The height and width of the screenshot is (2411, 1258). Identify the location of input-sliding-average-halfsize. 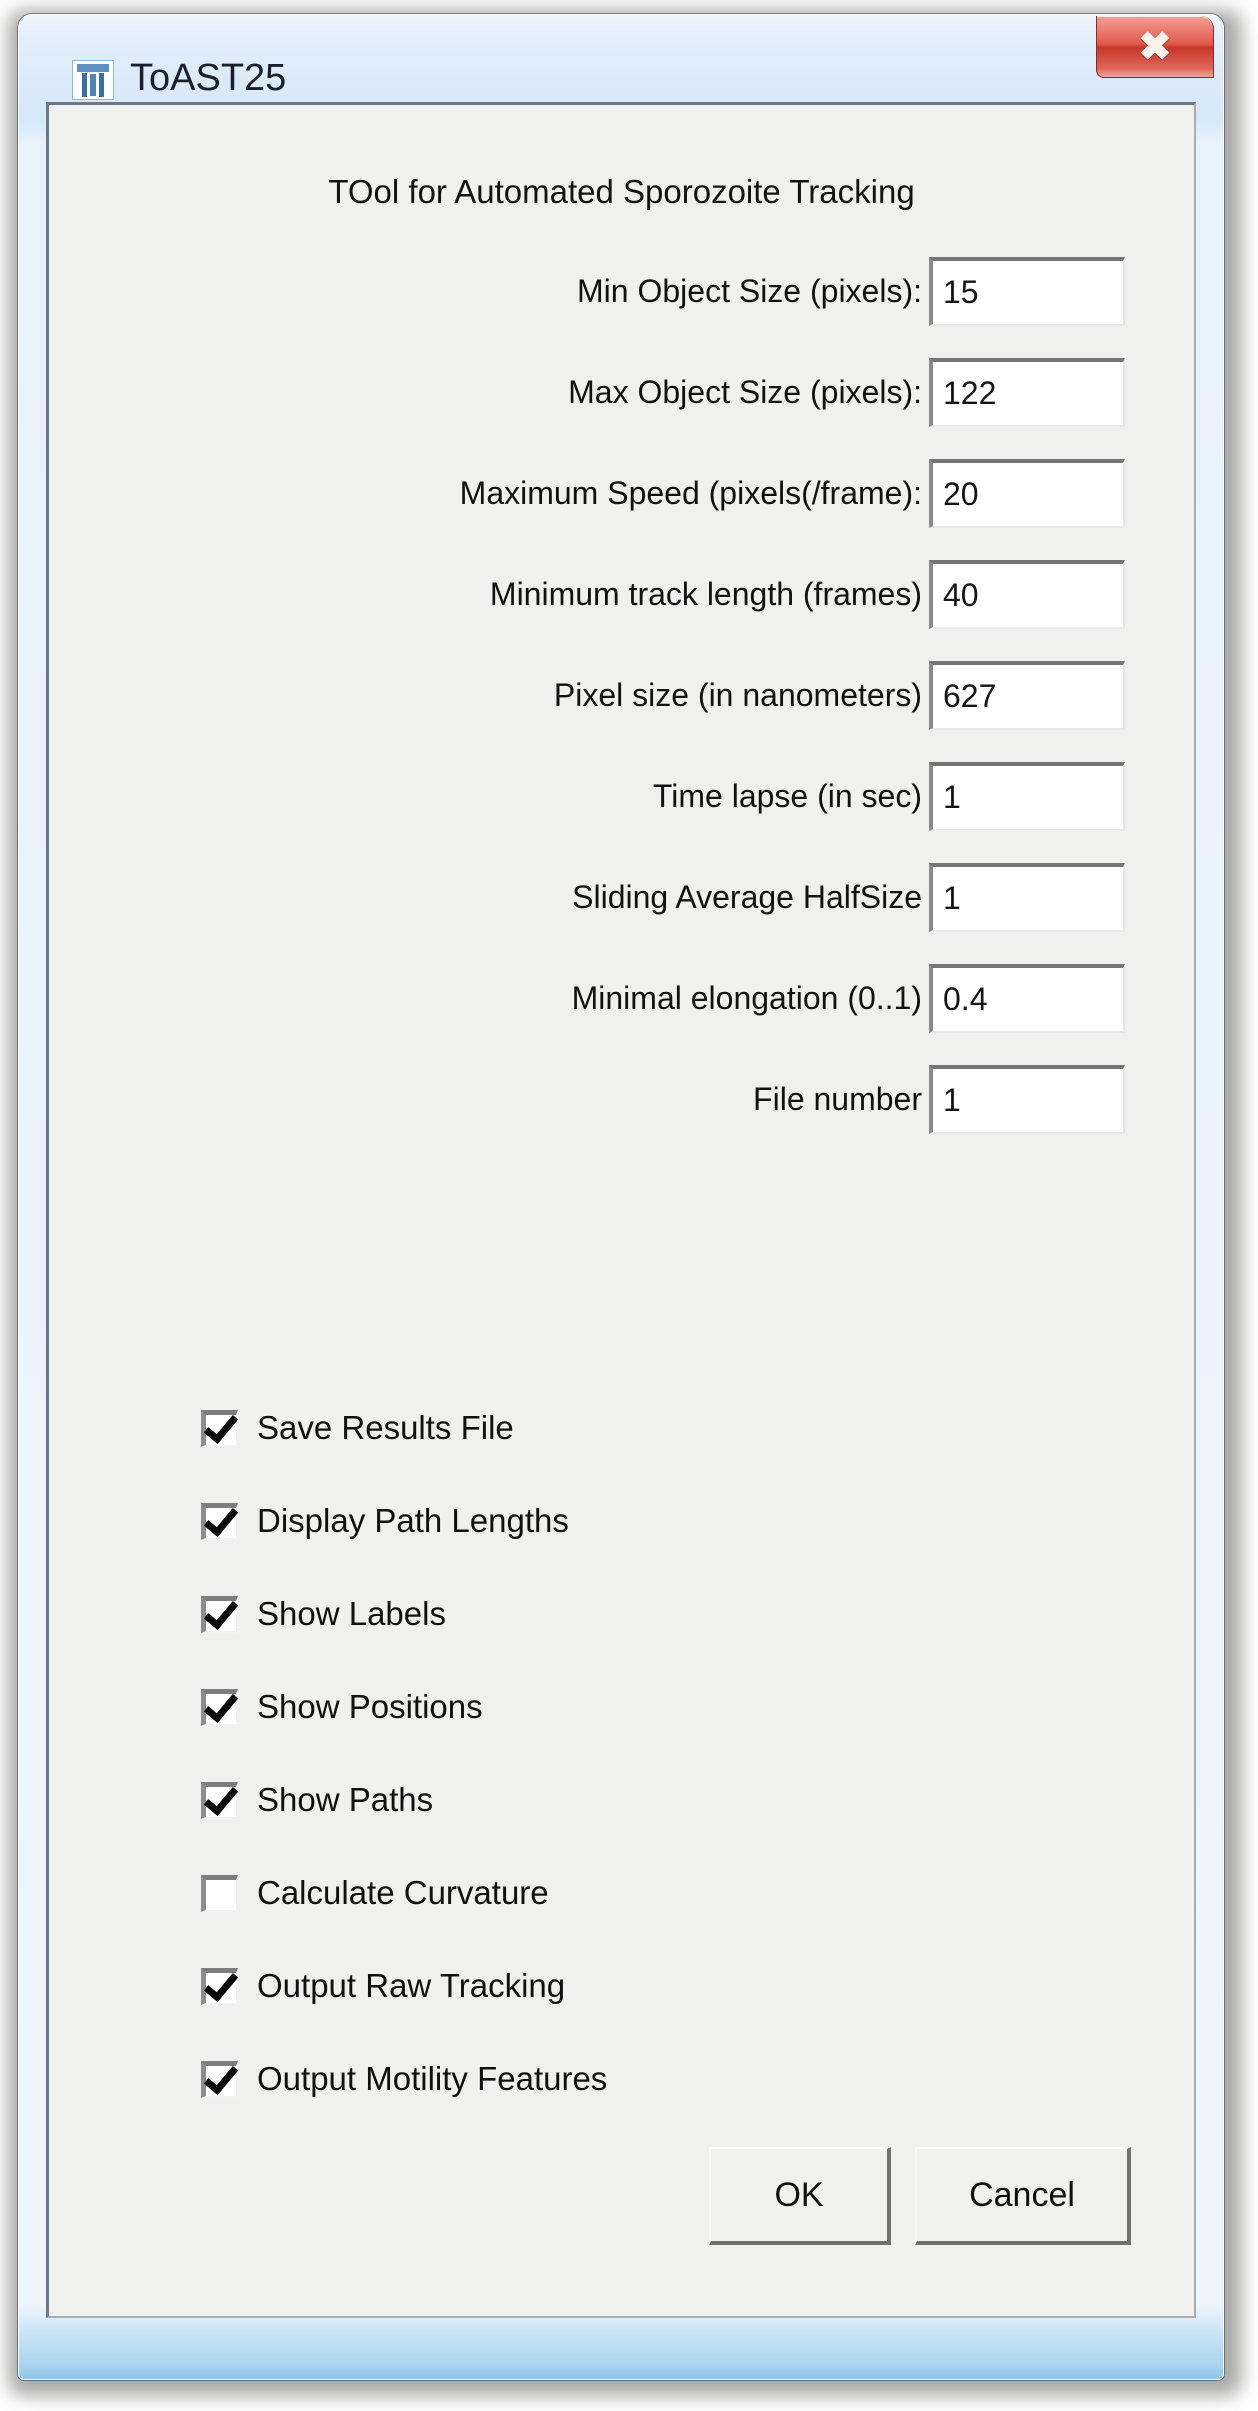
(1027, 897).